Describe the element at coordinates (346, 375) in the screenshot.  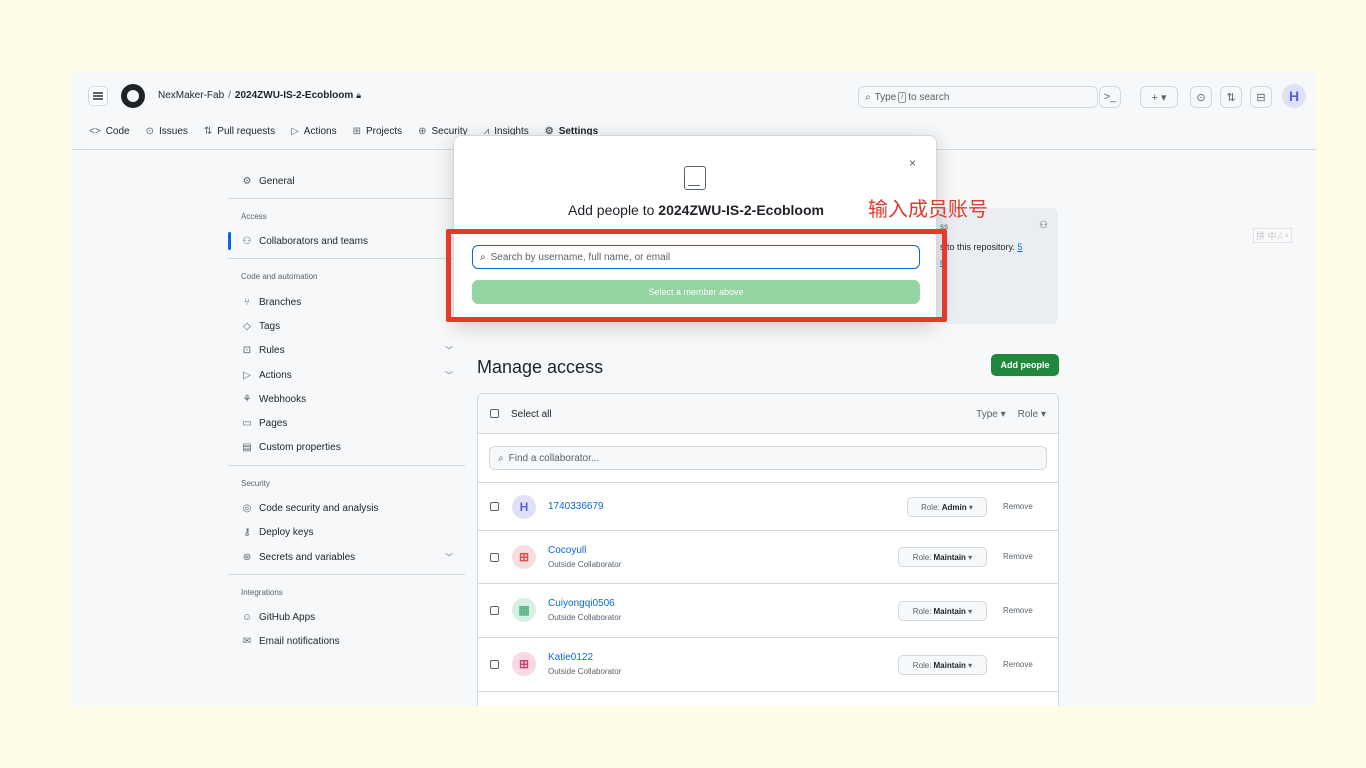
I see `sidebar-item-actions: ▷ Actions ﹀` at that location.